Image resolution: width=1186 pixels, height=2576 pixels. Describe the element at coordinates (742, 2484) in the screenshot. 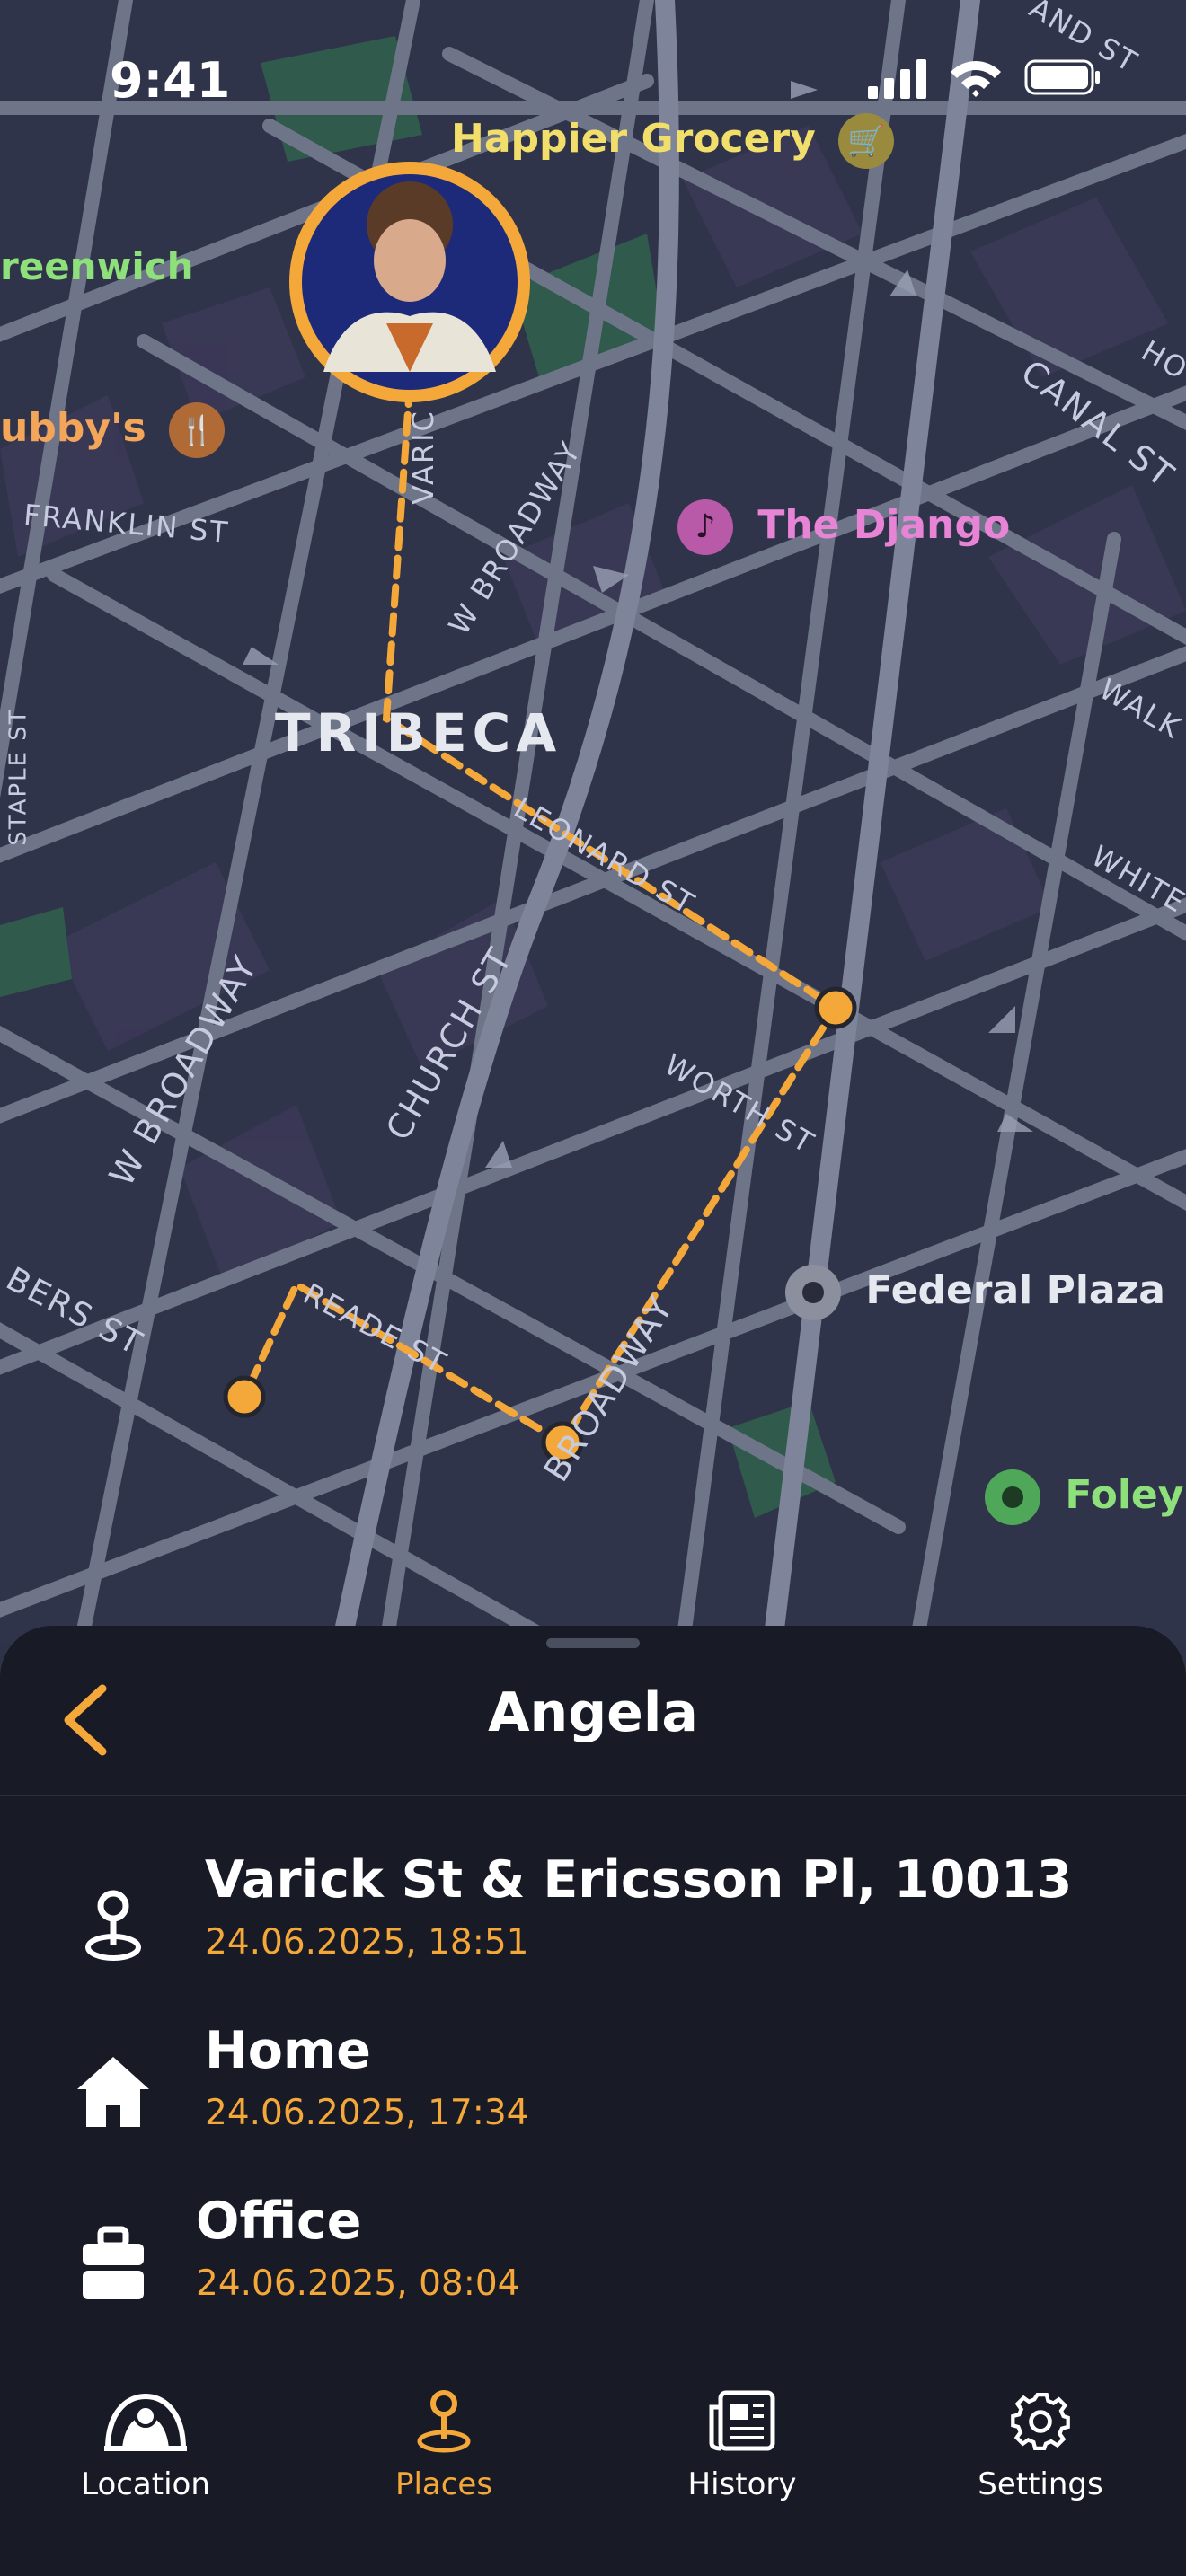

I see `tab-label: History` at that location.